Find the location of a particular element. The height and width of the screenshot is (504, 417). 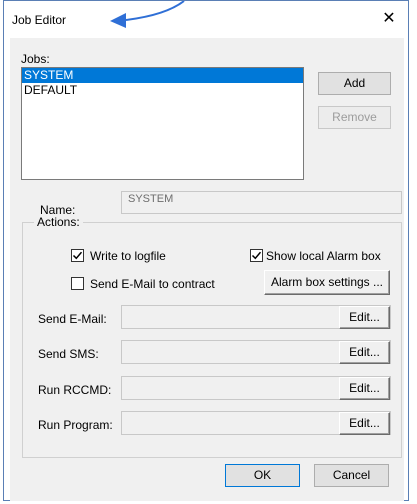

cancel-button: Cancel is located at coordinates (351, 475).